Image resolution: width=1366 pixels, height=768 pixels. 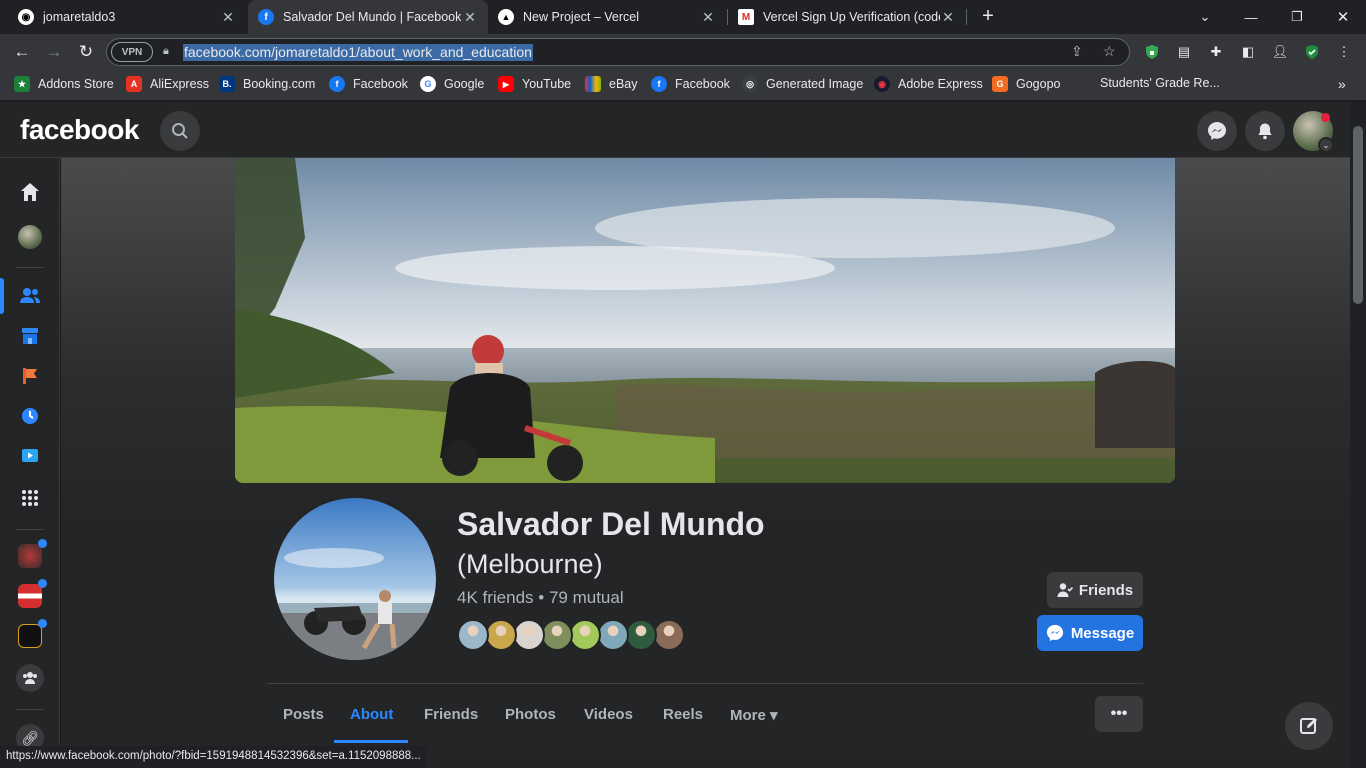 I want to click on close-window-button: ✕, so click(x=1343, y=17).